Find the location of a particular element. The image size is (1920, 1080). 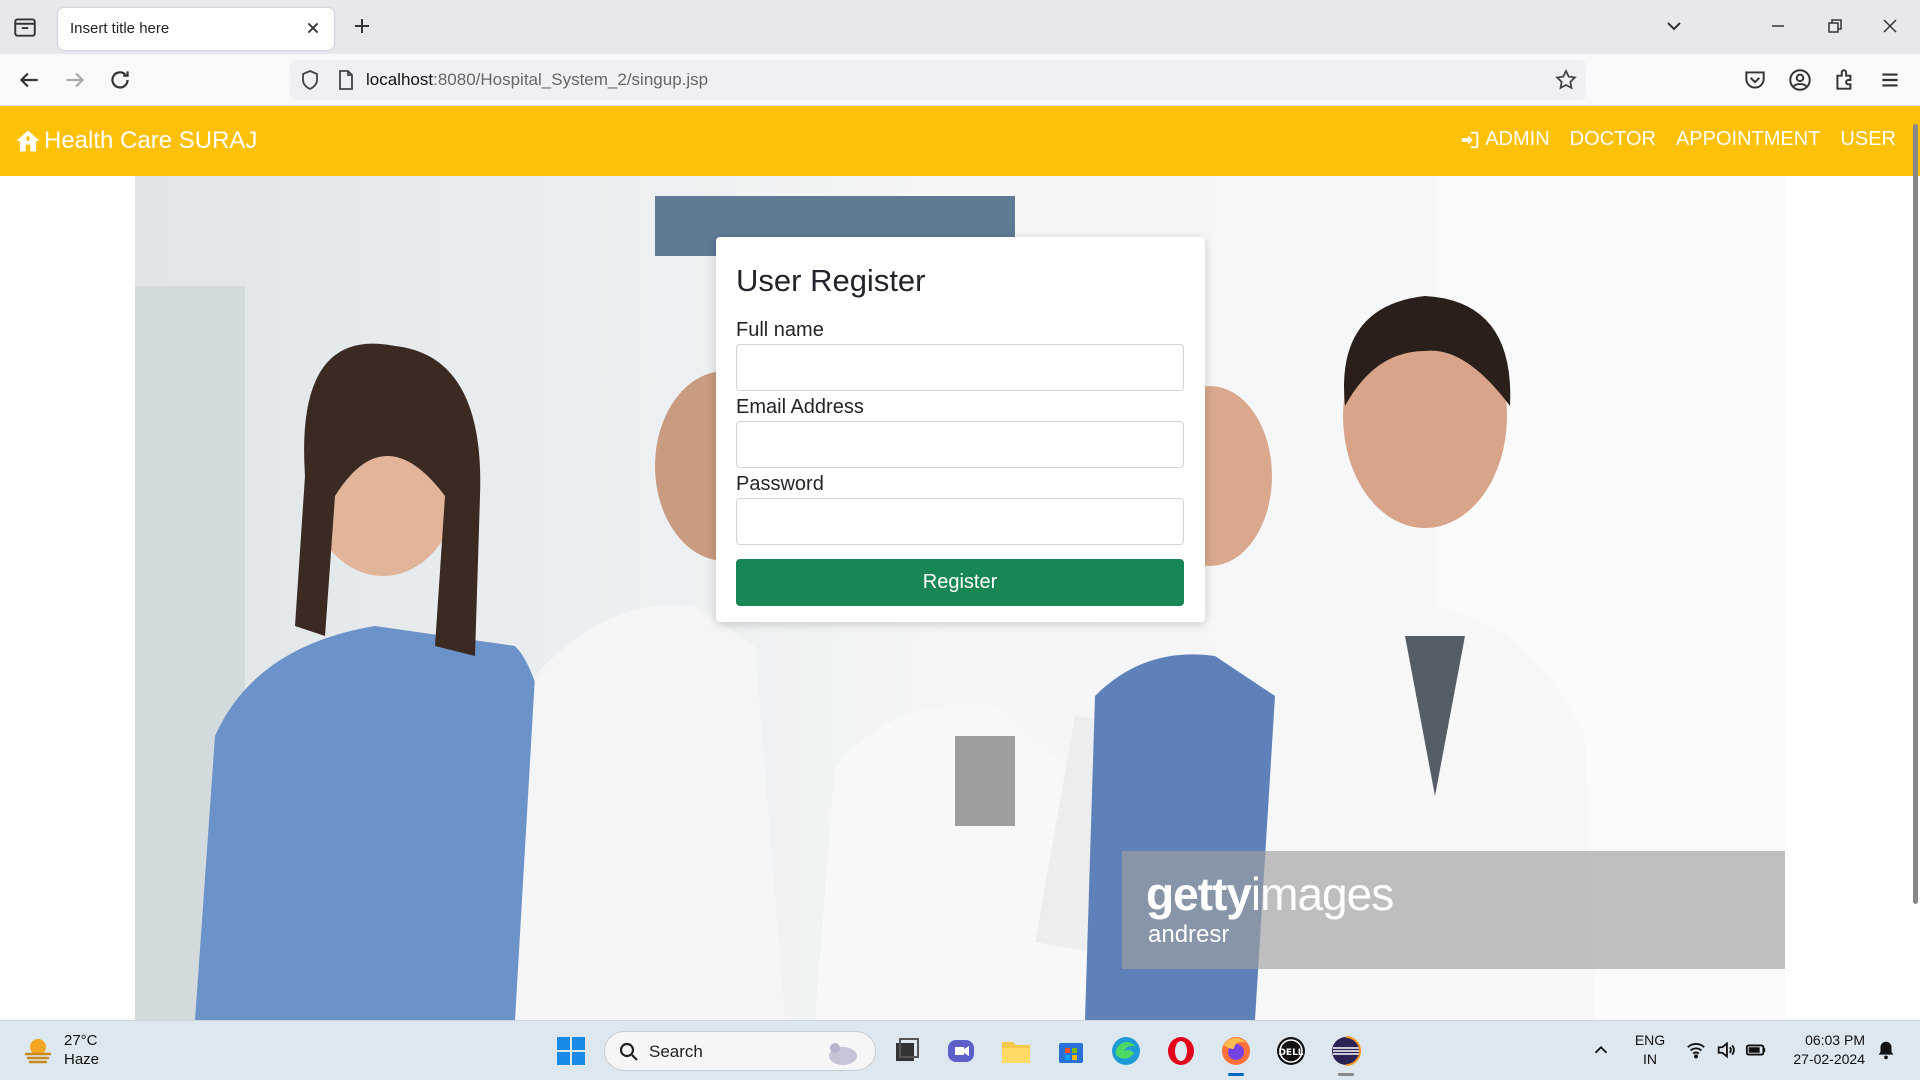

firefox-icon is located at coordinates (1236, 1051).